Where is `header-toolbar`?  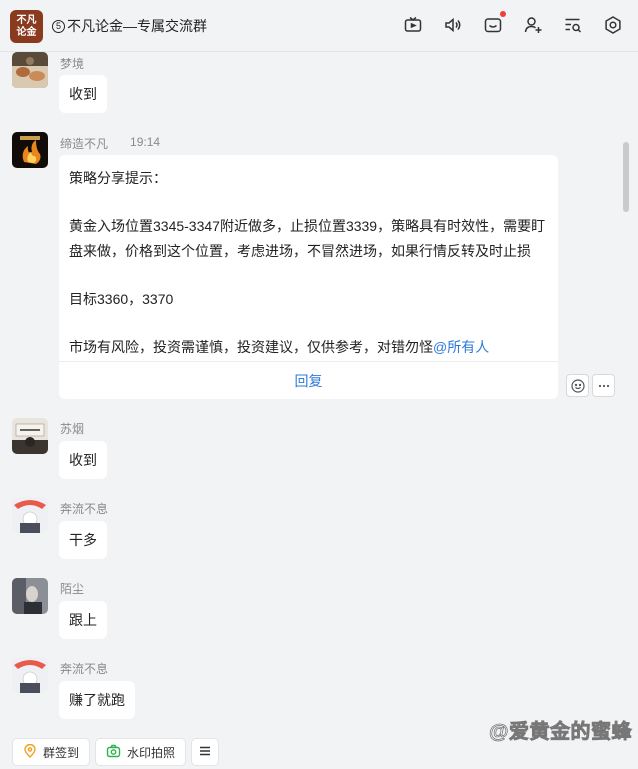 header-toolbar is located at coordinates (513, 23).